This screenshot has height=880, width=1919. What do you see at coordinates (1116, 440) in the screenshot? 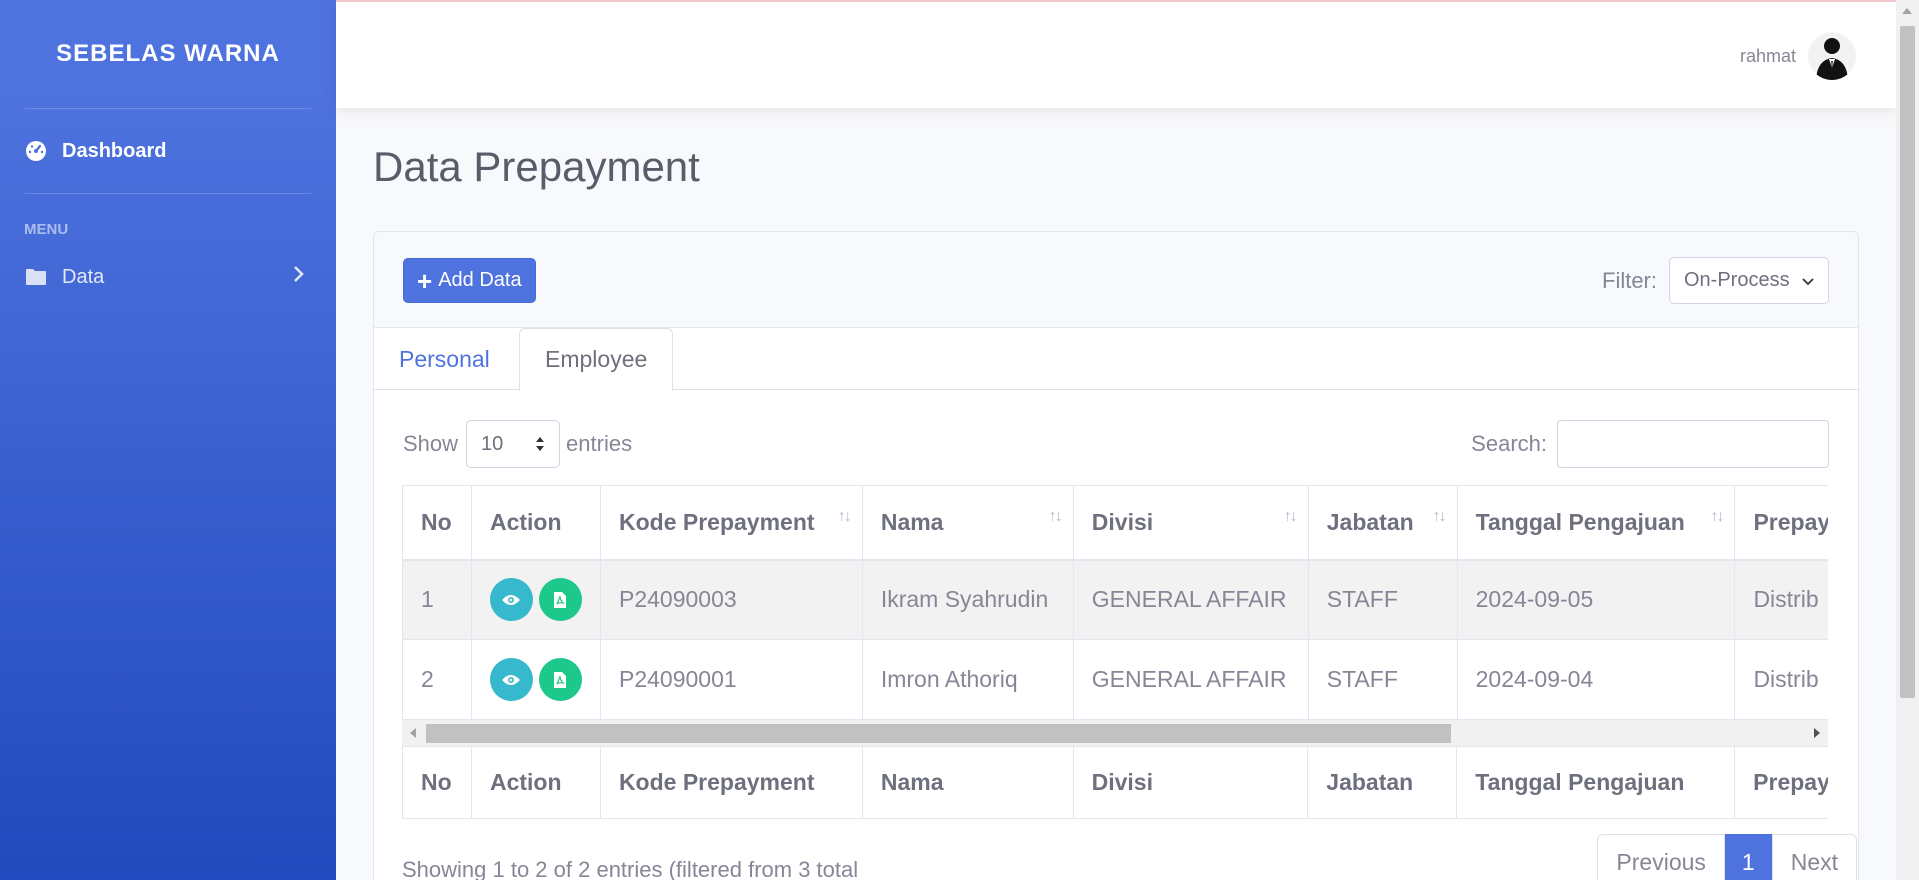
I see `table-controls: Show 10 entries Search:` at bounding box center [1116, 440].